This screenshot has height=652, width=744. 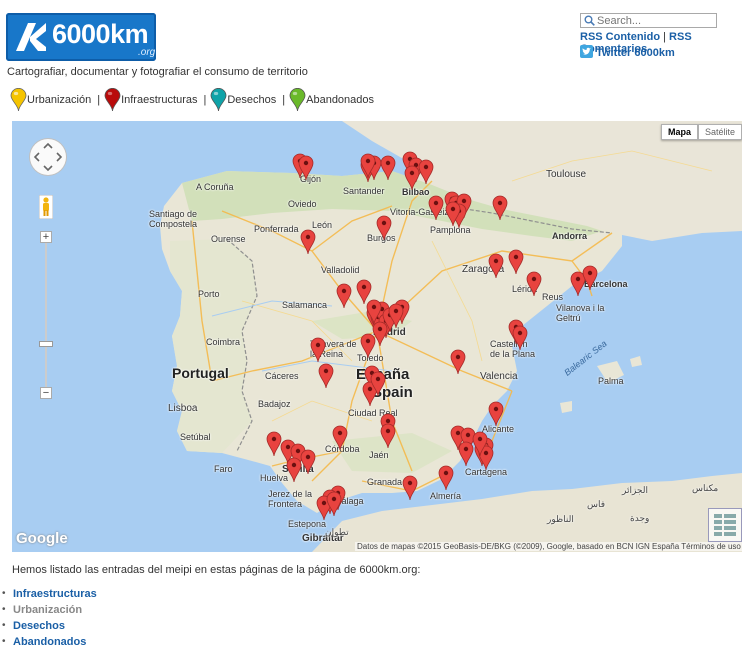 What do you see at coordinates (589, 20) in the screenshot?
I see `search-icon` at bounding box center [589, 20].